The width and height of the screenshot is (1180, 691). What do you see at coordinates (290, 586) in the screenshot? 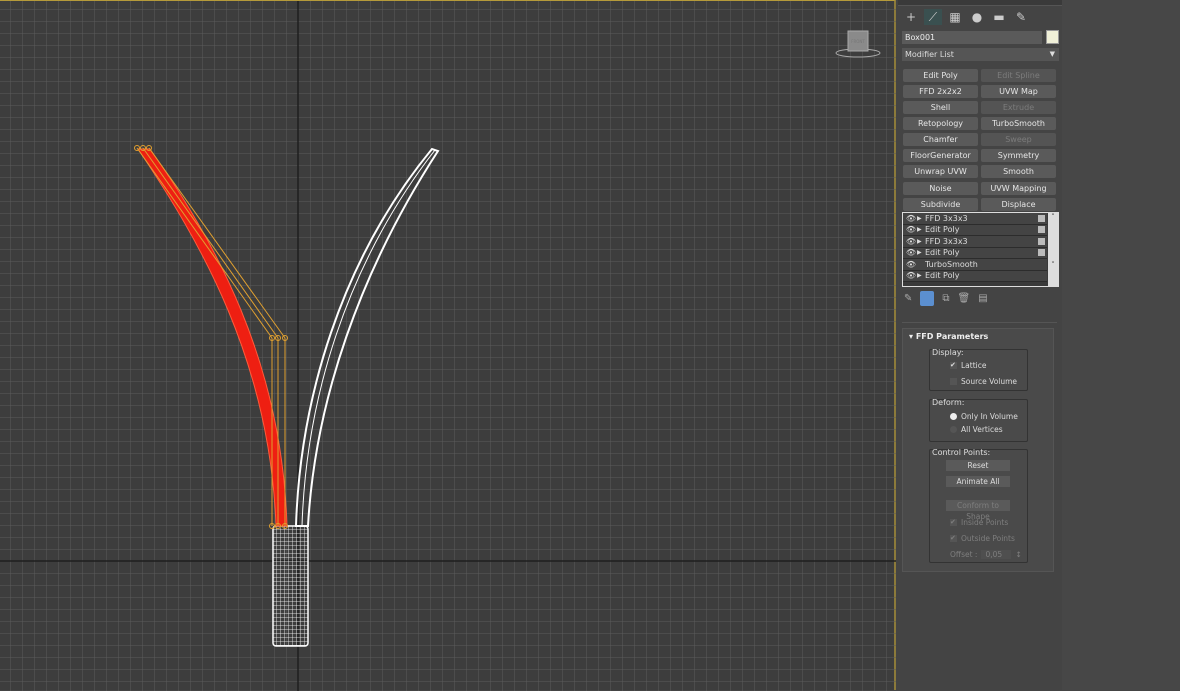
I see `stem-mesh` at bounding box center [290, 586].